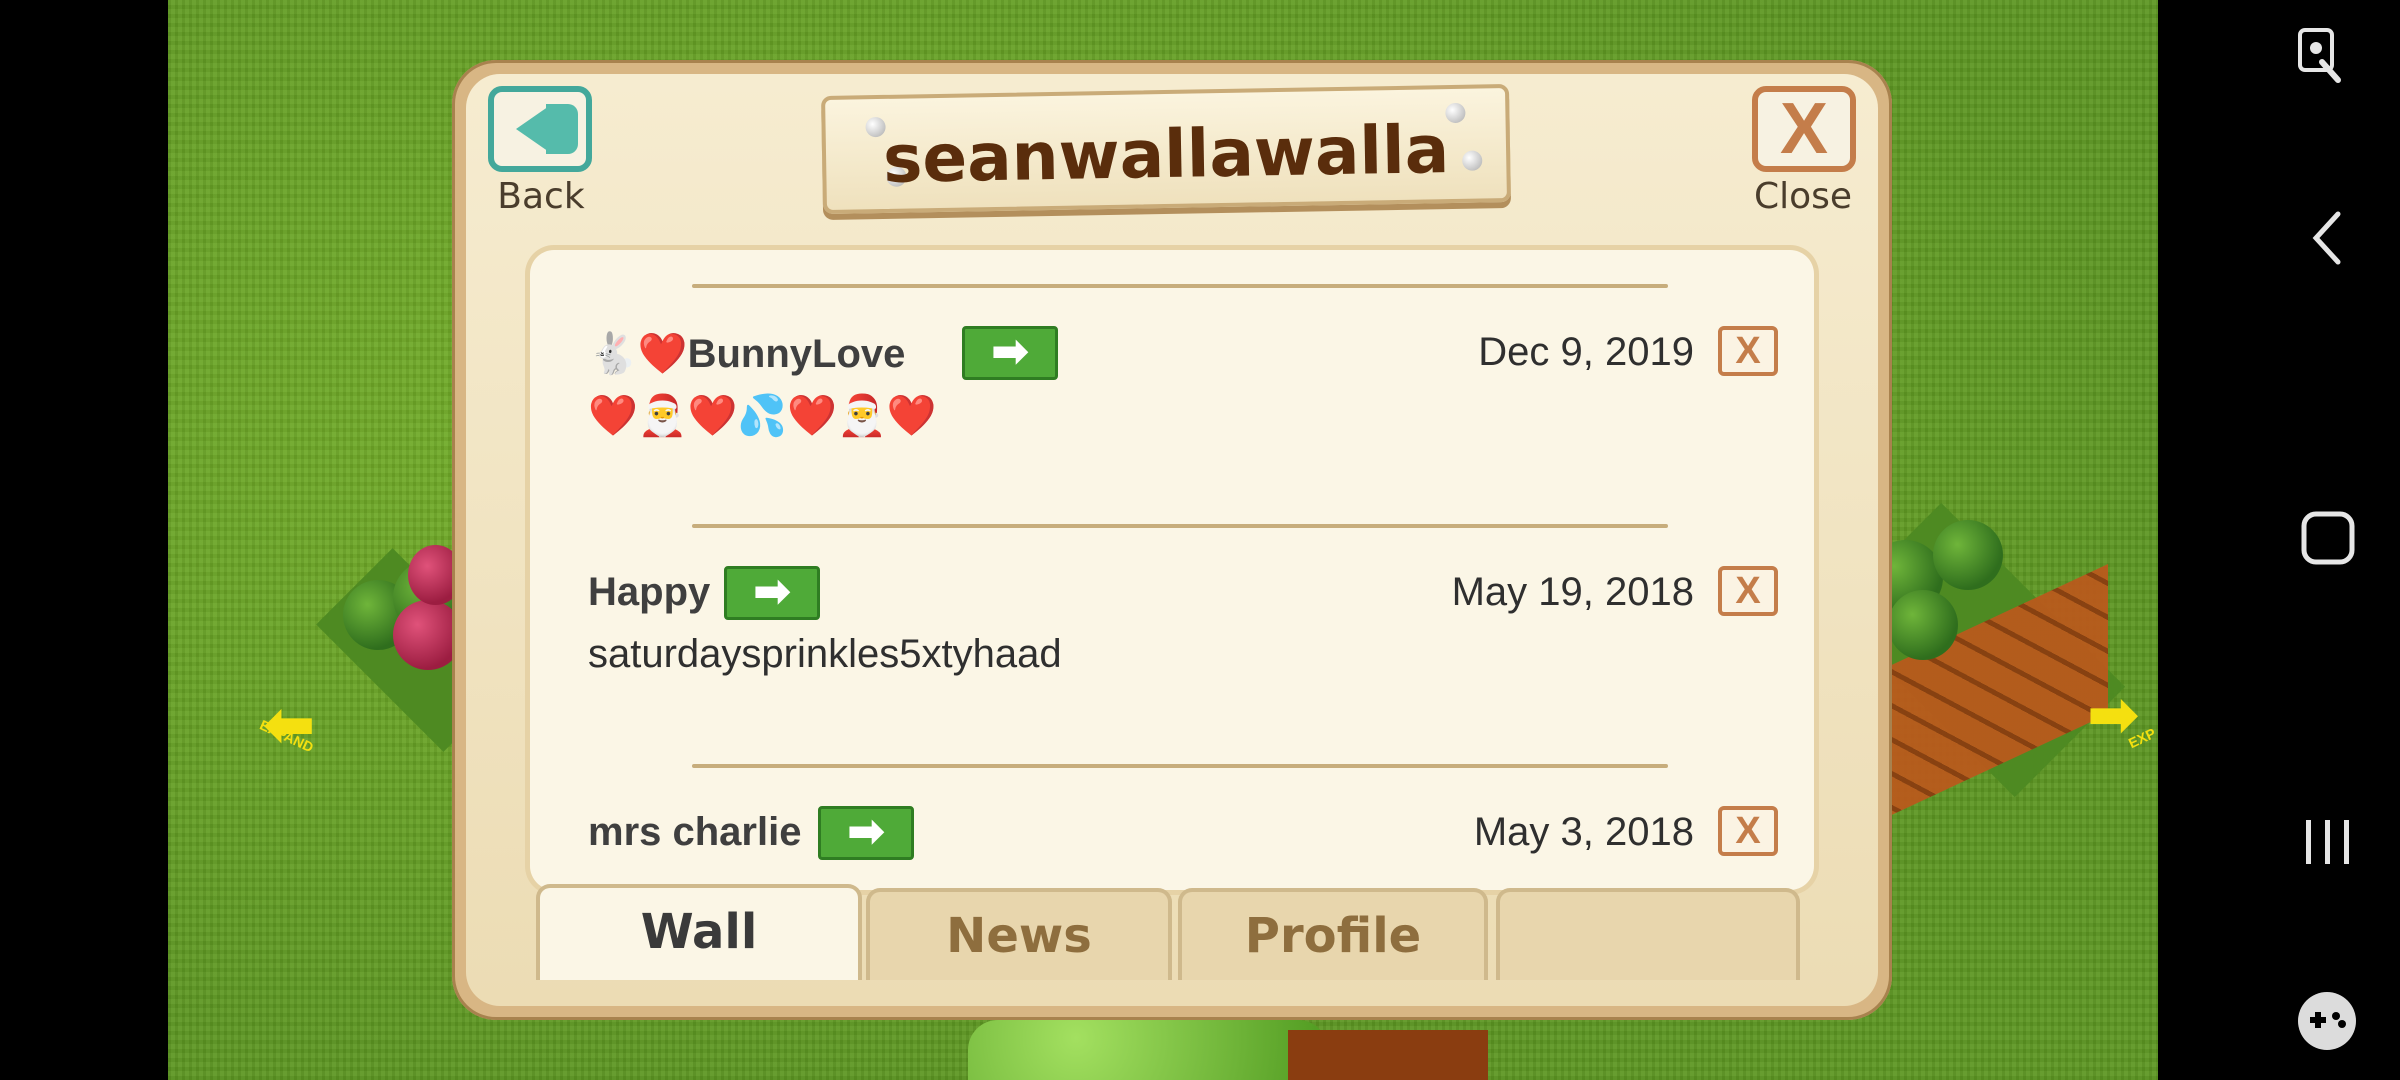 The height and width of the screenshot is (1080, 2400). Describe the element at coordinates (649, 592) in the screenshot. I see `post-author: Happy` at that location.